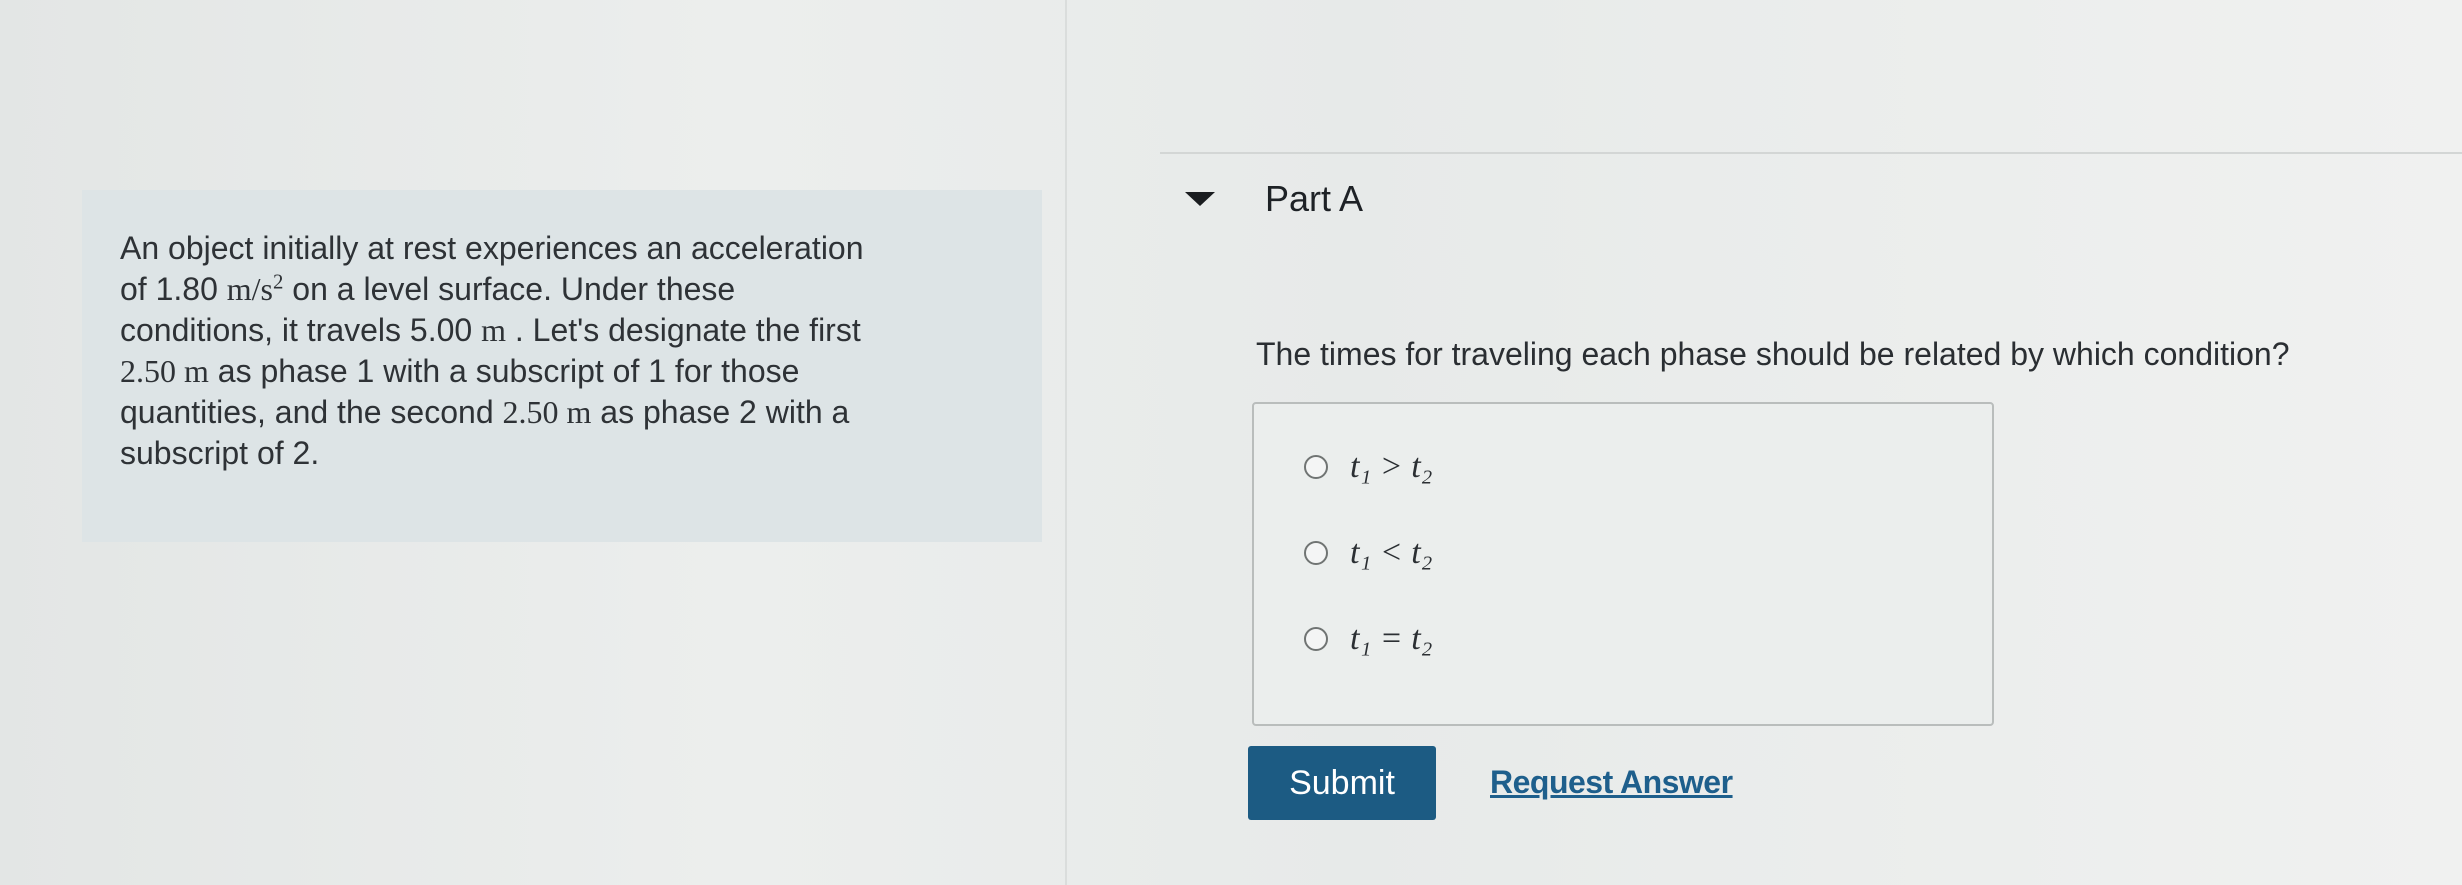  I want to click on header-rule, so click(1811, 153).